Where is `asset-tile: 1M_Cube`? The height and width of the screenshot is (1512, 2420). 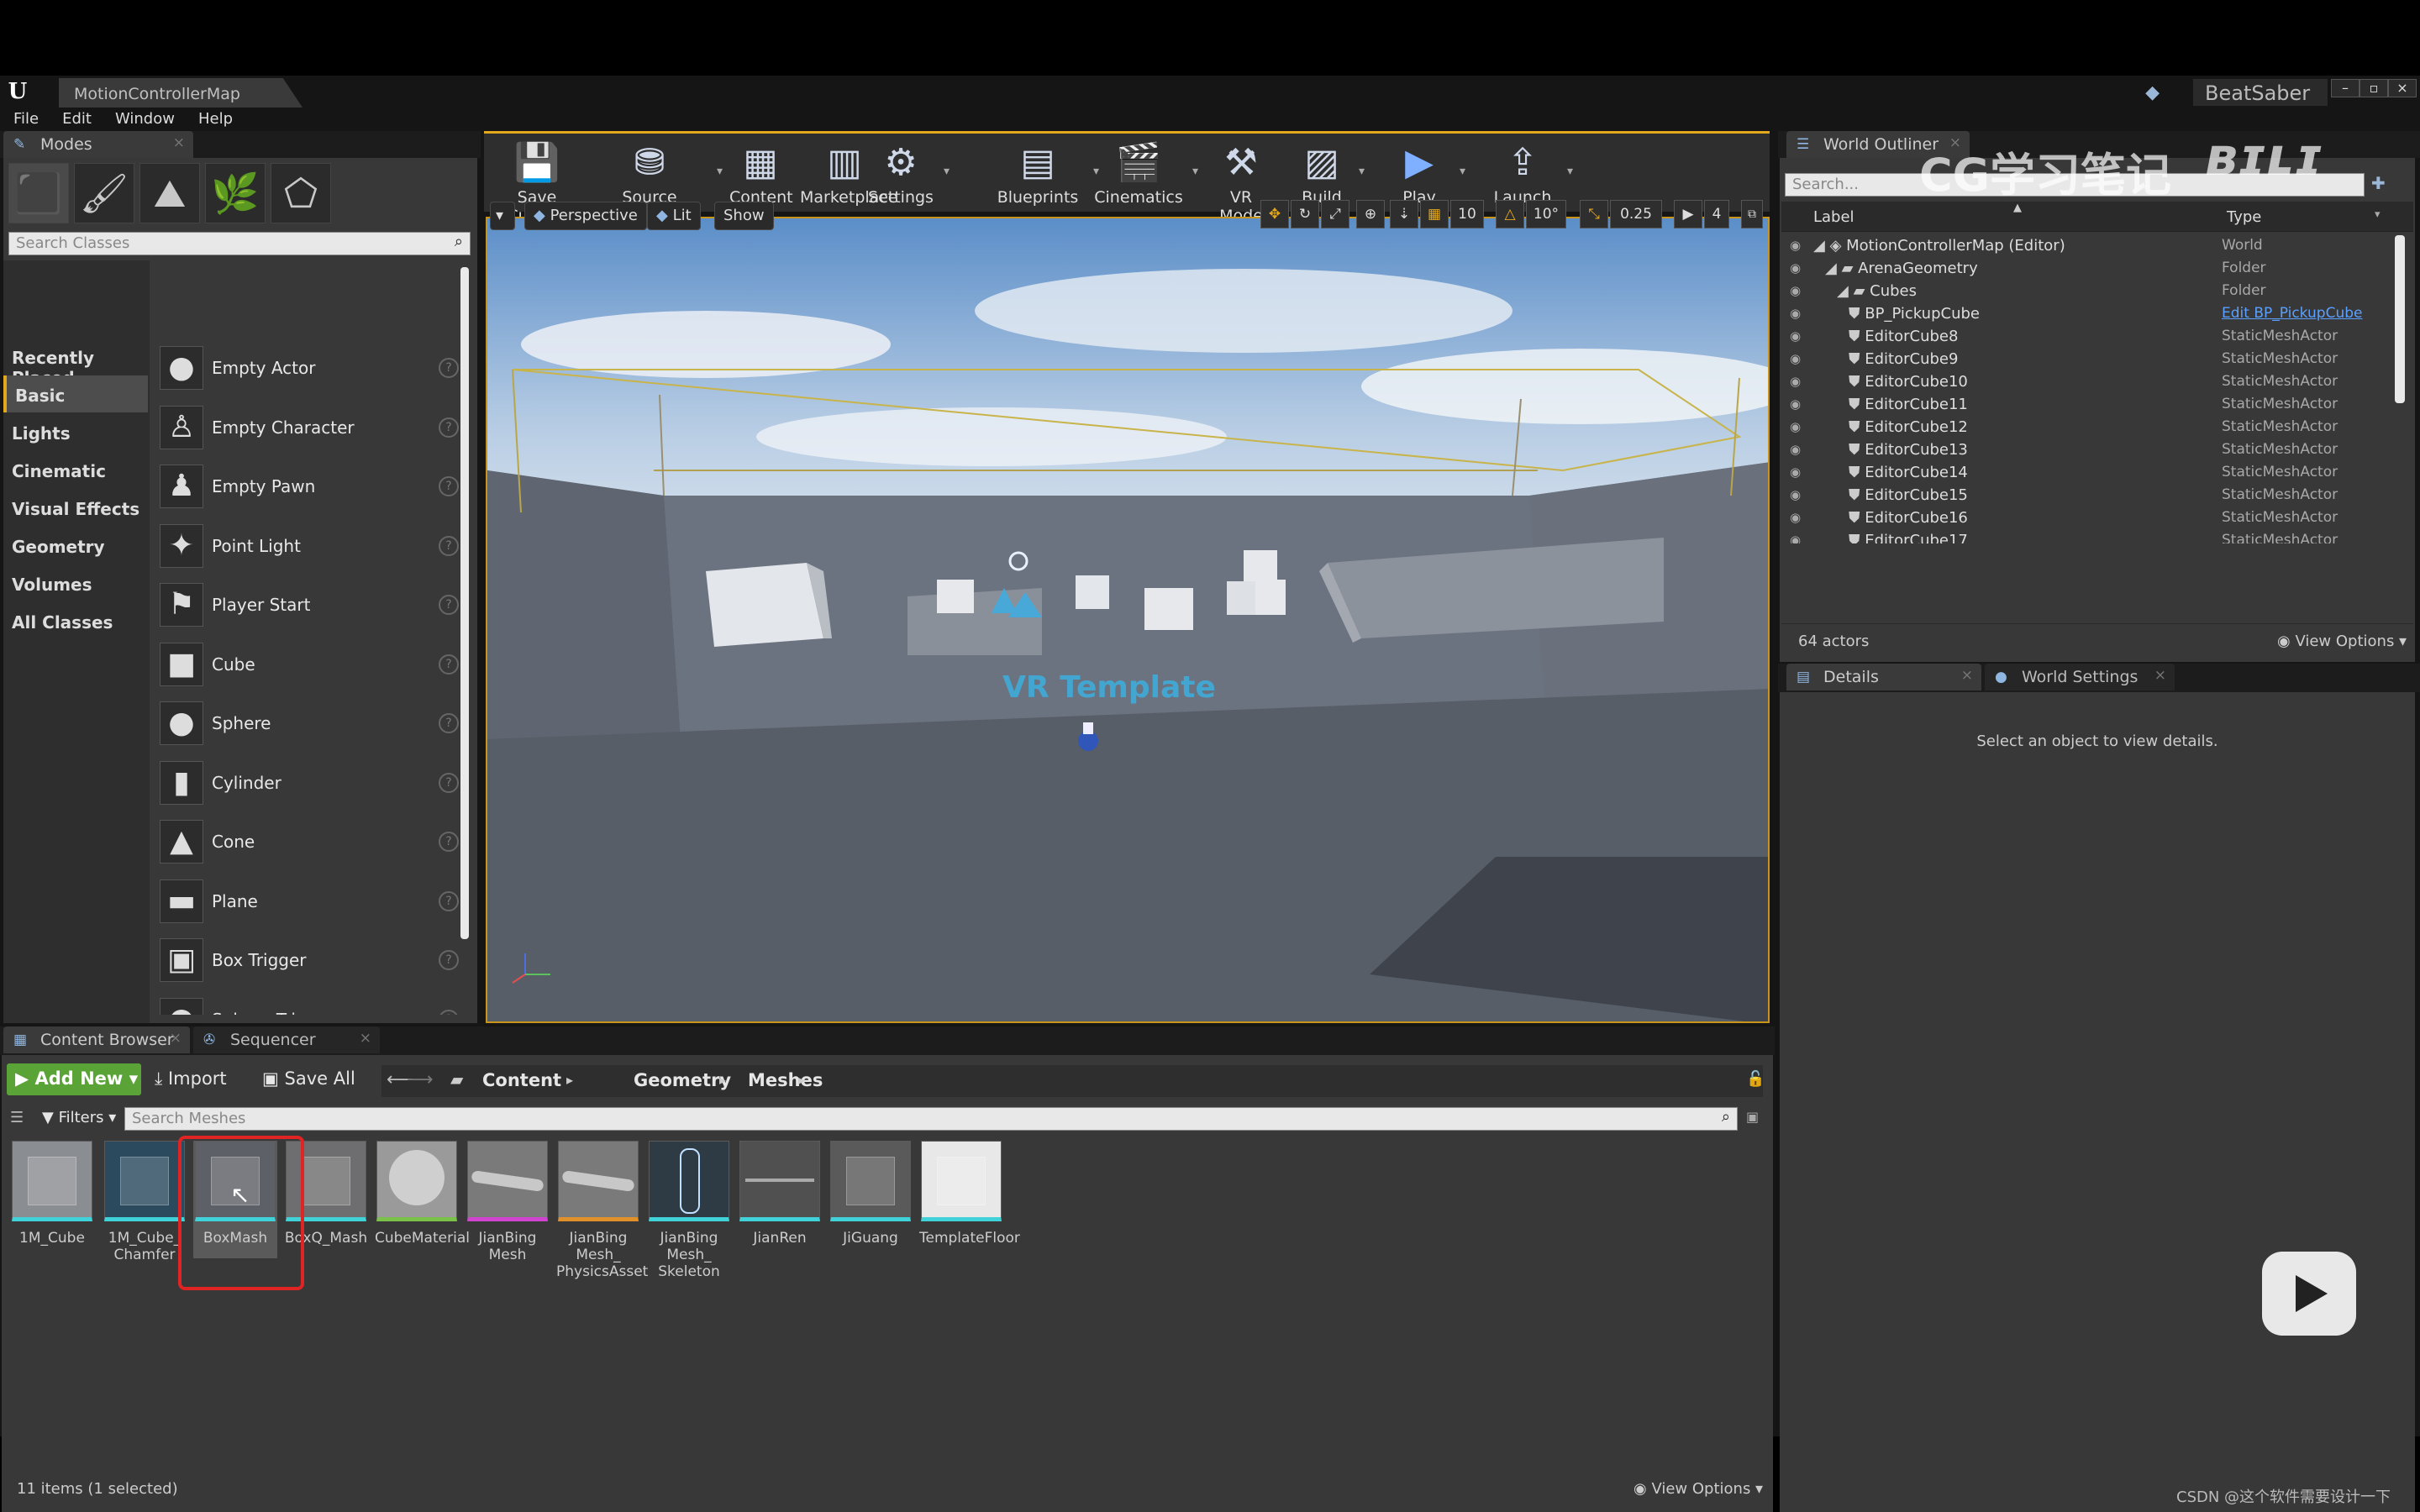
asset-tile: 1M_Cube is located at coordinates (52, 1194).